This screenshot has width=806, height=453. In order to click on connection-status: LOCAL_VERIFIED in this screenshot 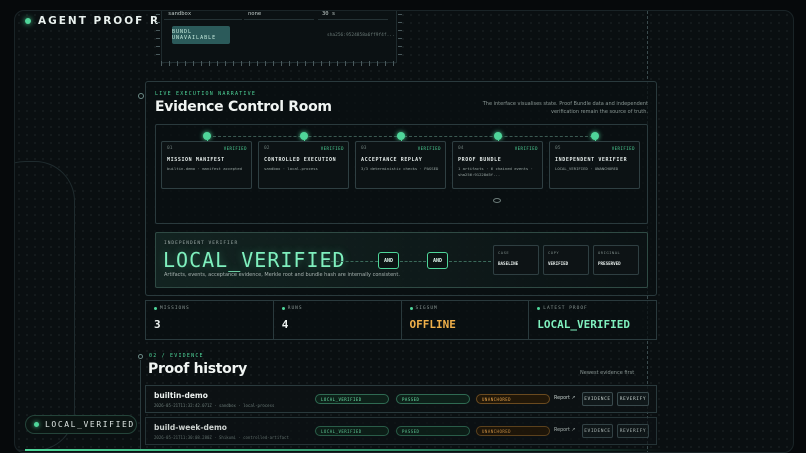, I will do `click(81, 424)`.